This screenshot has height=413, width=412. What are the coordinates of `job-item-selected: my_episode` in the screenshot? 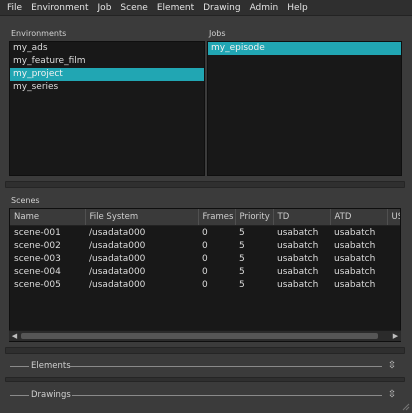 It's located at (304, 48).